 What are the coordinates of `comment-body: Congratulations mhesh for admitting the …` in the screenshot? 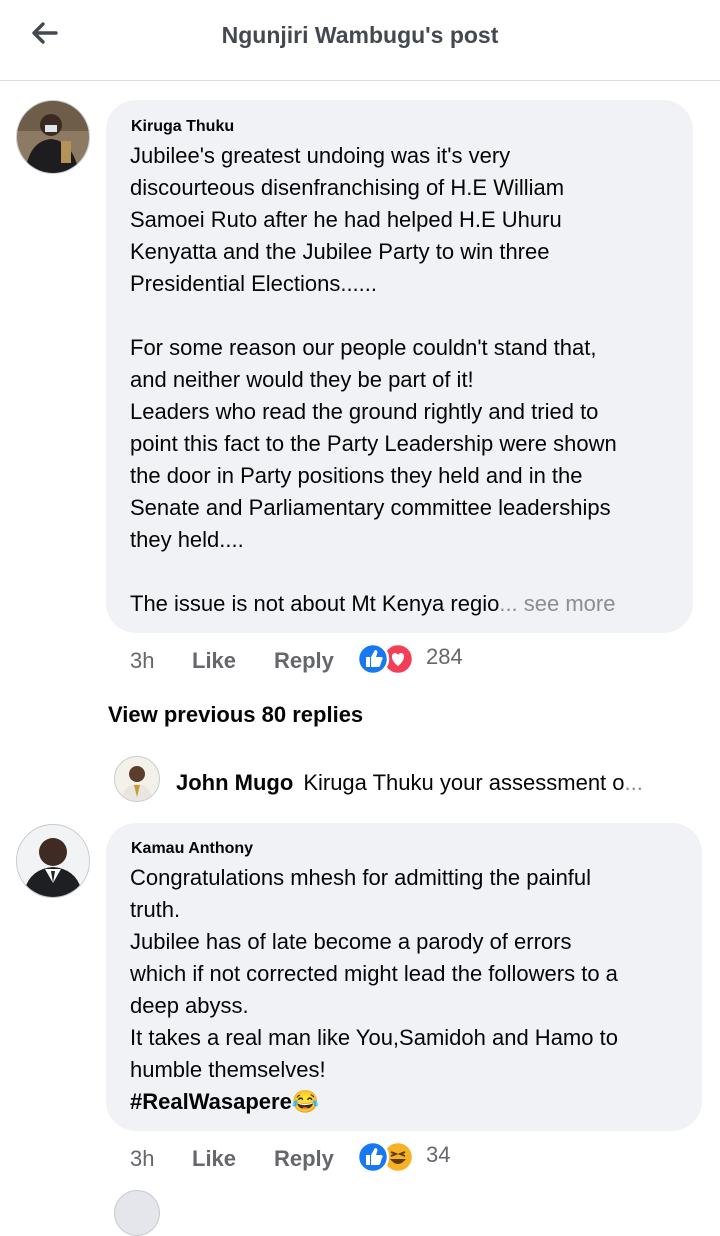 It's located at (374, 973).